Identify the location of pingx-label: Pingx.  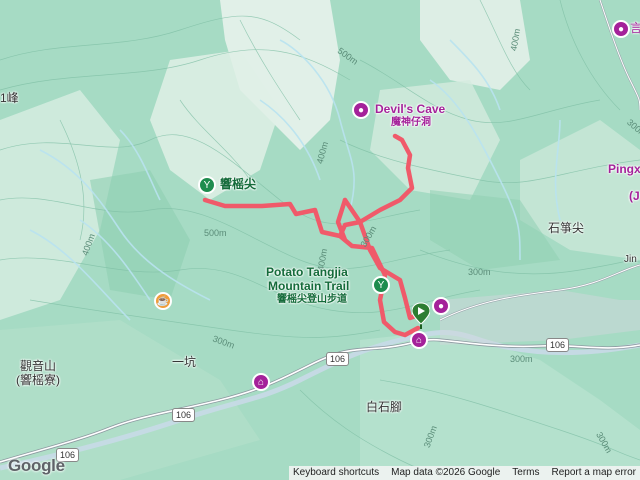
(624, 169).